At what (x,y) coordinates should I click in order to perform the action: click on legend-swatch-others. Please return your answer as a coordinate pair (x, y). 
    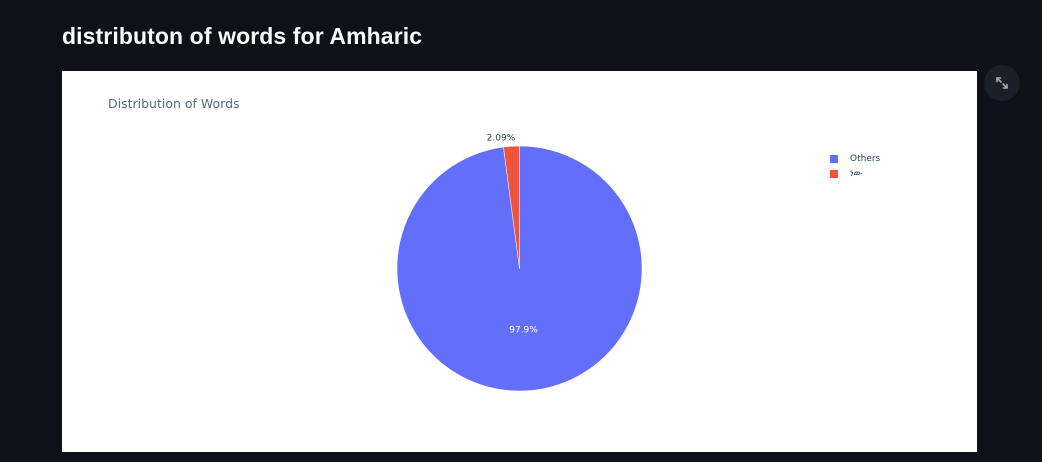
    Looking at the image, I should click on (834, 158).